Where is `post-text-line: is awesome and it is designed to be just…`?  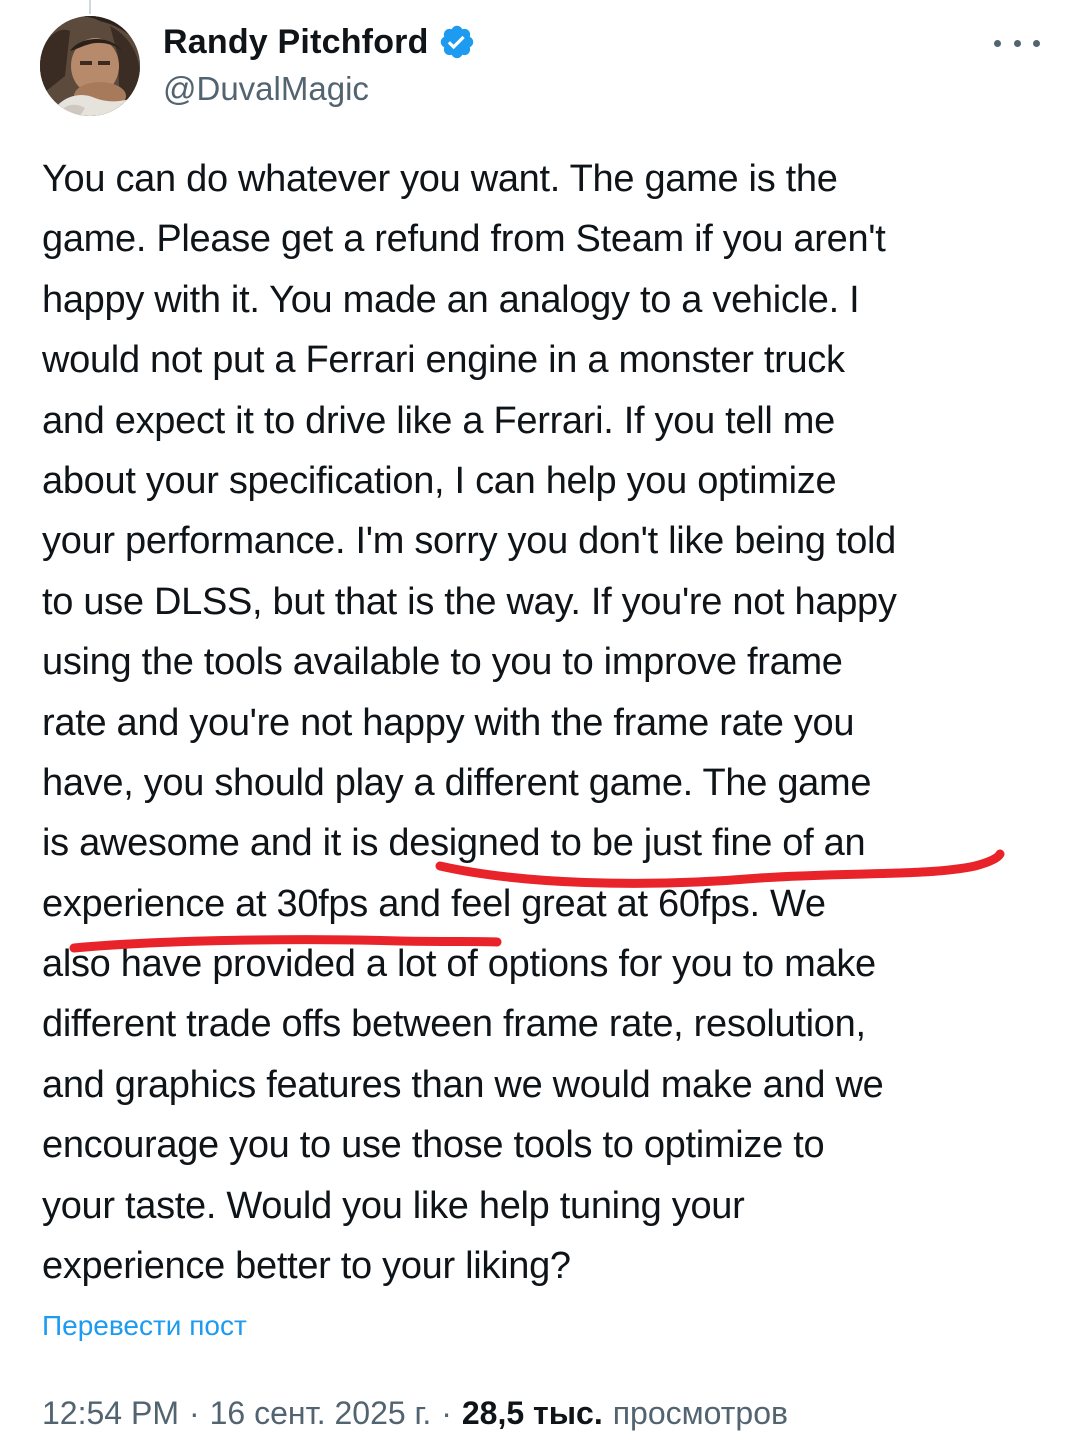
post-text-line: is awesome and it is designed to be just… is located at coordinates (454, 843).